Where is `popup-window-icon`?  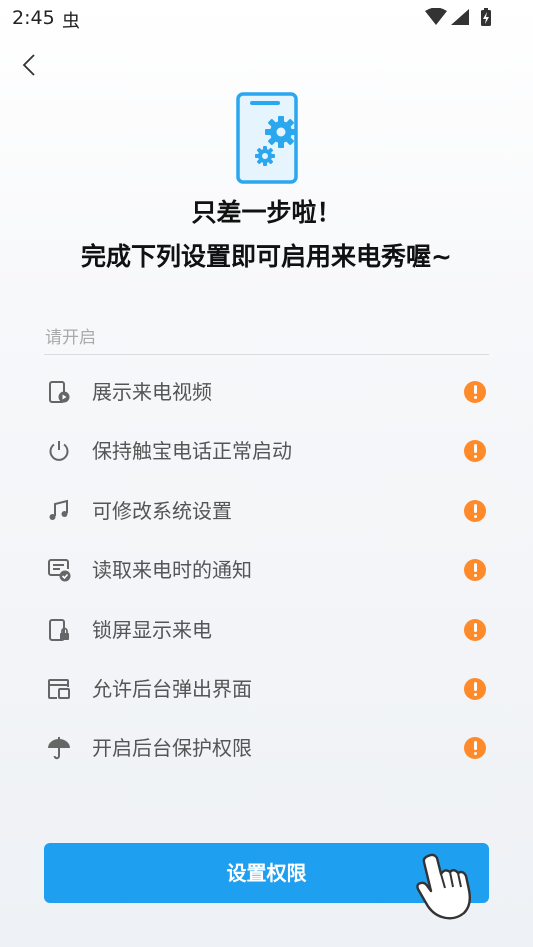 popup-window-icon is located at coordinates (59, 688).